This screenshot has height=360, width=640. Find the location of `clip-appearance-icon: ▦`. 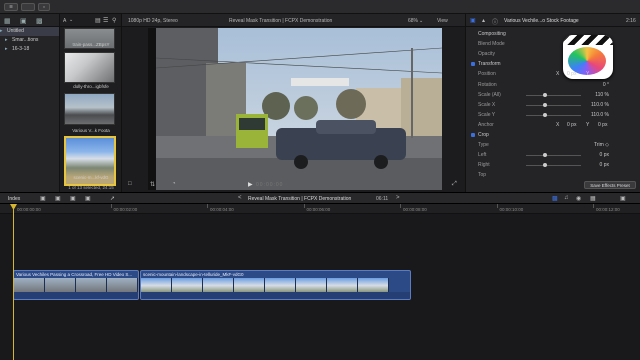

clip-appearance-icon: ▦ is located at coordinates (593, 198).